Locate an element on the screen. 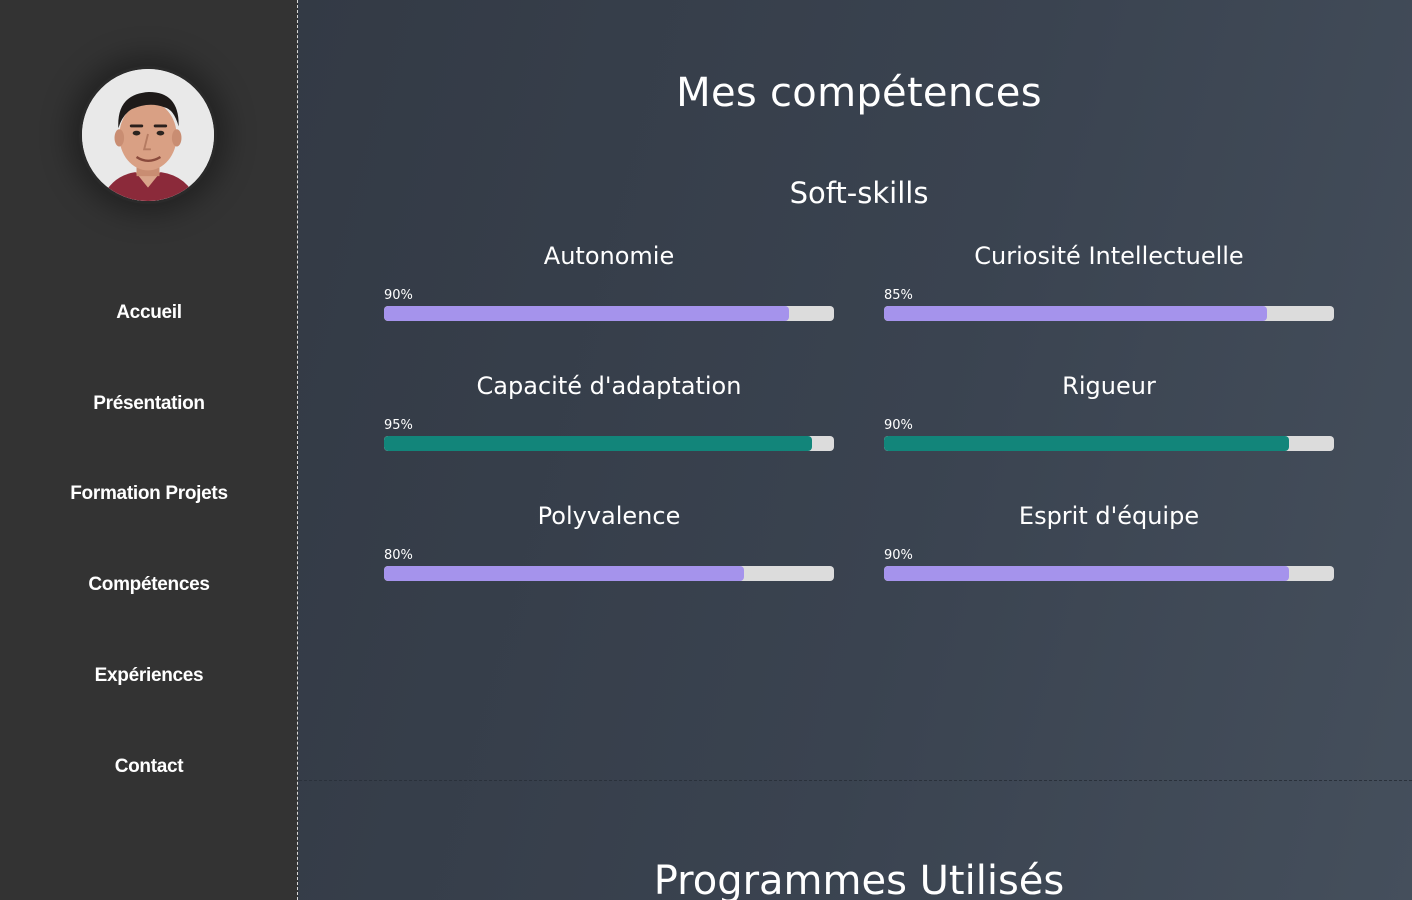 Image resolution: width=1412 pixels, height=900 pixels. skill-name: Polyvalence is located at coordinates (609, 516).